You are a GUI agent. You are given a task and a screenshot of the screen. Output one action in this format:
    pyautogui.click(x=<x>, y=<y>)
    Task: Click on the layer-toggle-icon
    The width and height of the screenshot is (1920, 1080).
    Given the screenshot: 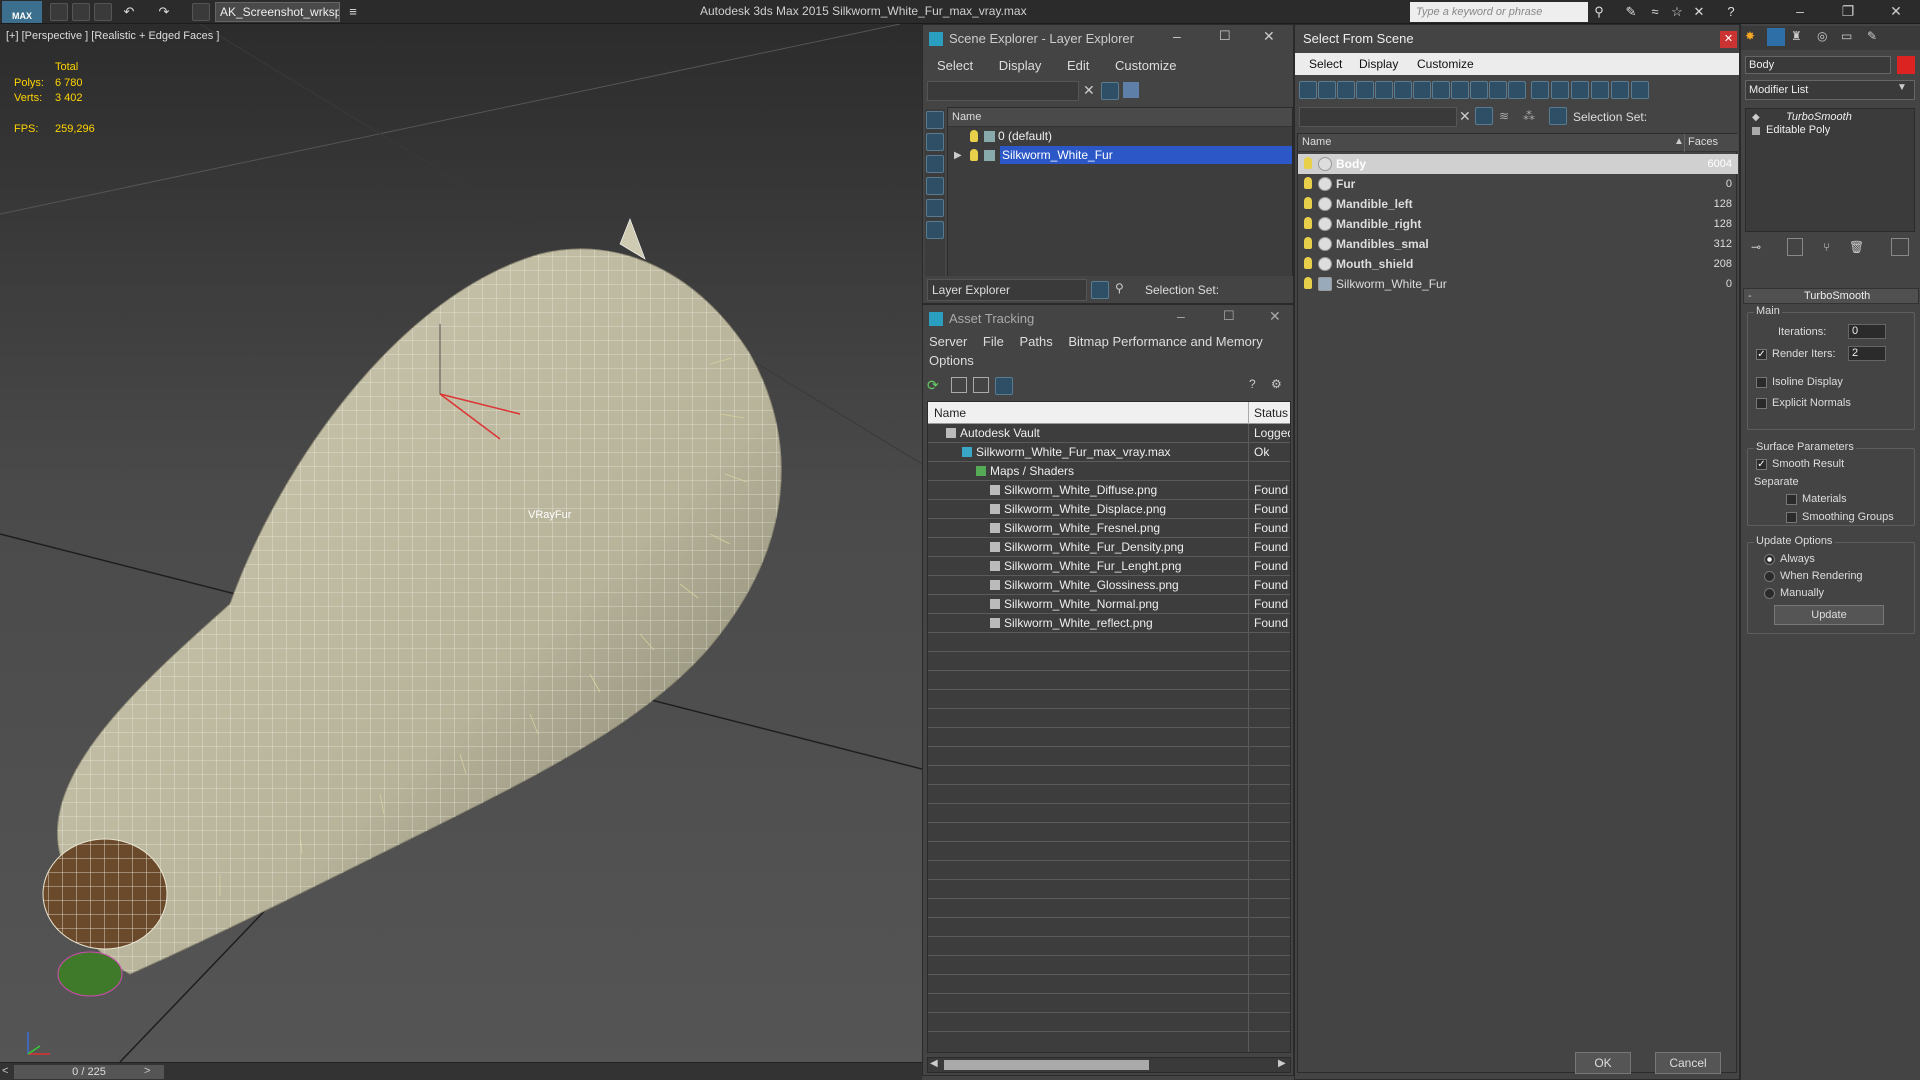 What is the action you would take?
    pyautogui.click(x=1100, y=290)
    